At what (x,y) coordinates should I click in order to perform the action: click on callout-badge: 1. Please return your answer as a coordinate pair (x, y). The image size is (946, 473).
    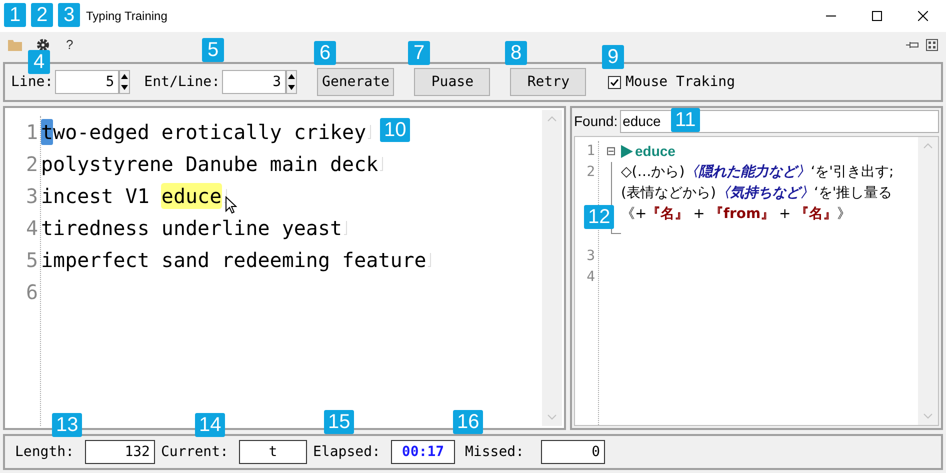
    Looking at the image, I should click on (15, 15).